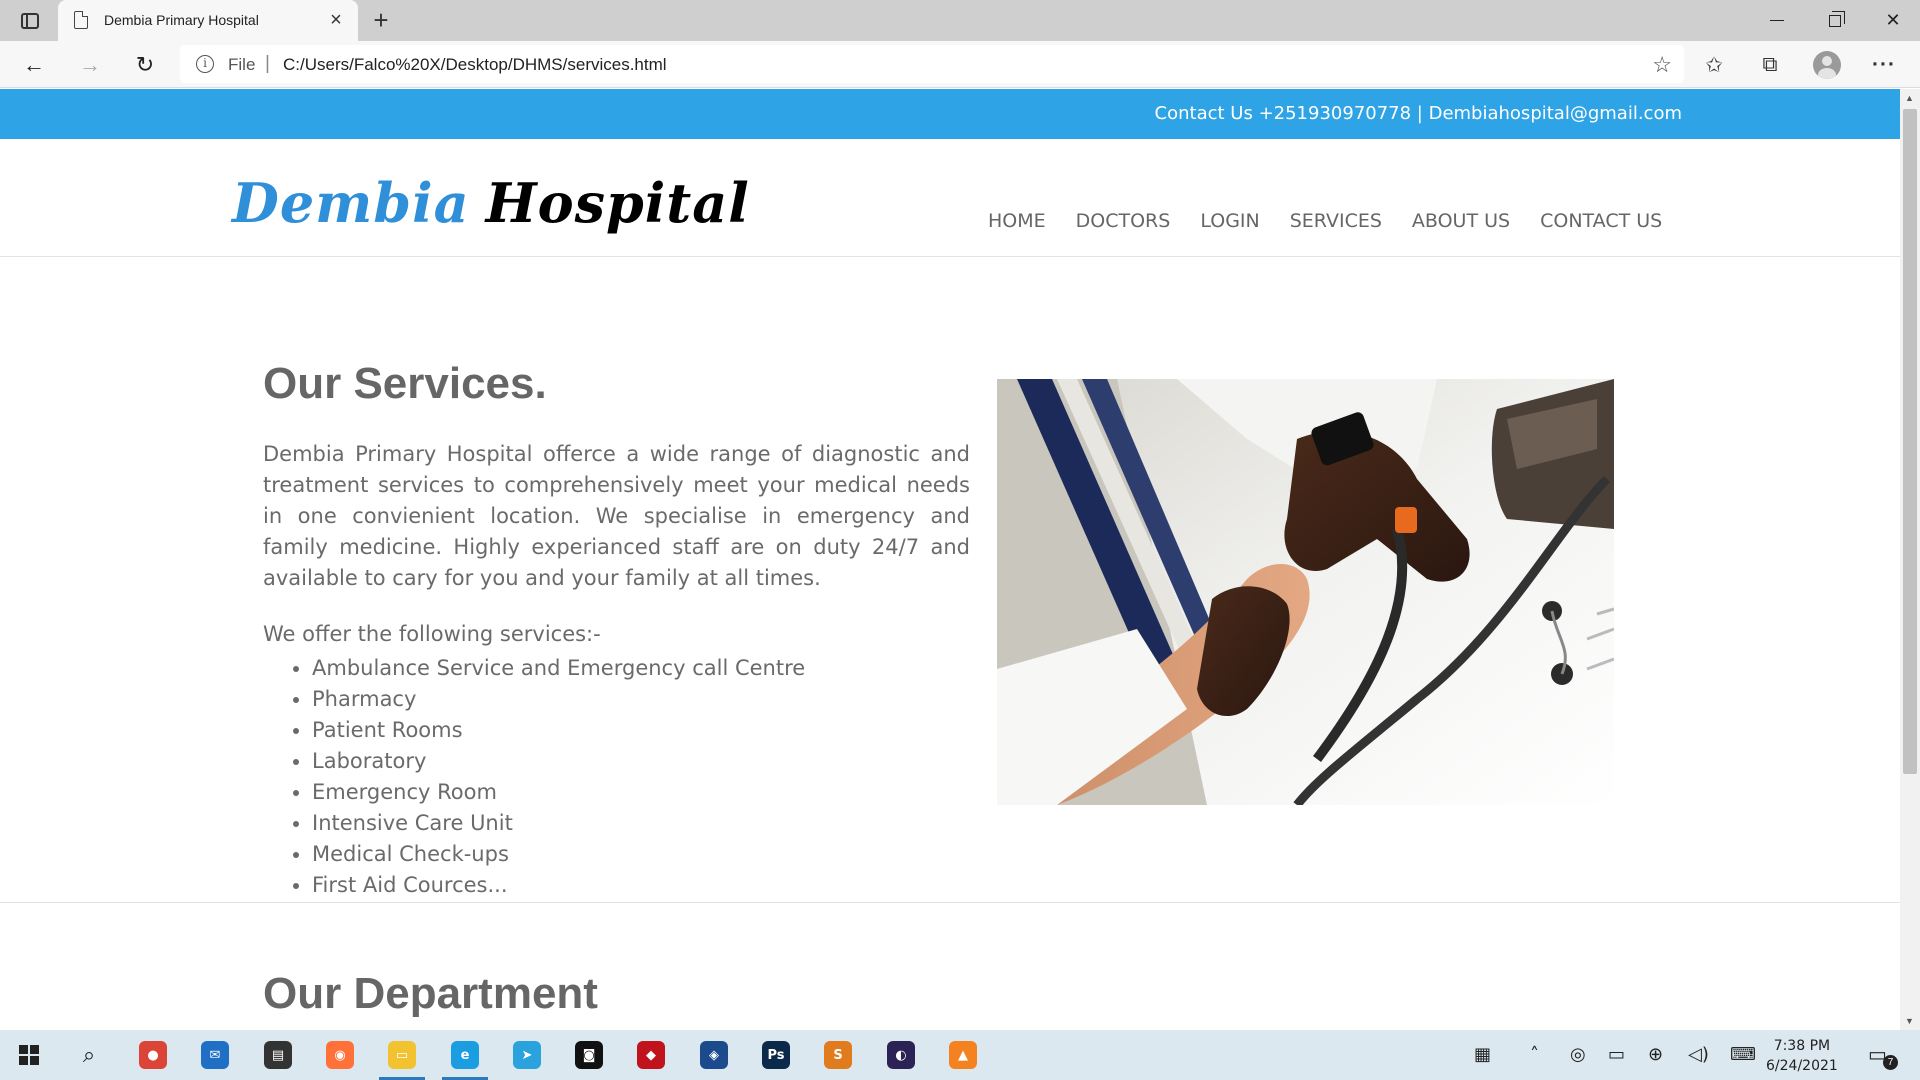 The height and width of the screenshot is (1080, 1920). What do you see at coordinates (381, 20) in the screenshot?
I see `new-tab-button: +` at bounding box center [381, 20].